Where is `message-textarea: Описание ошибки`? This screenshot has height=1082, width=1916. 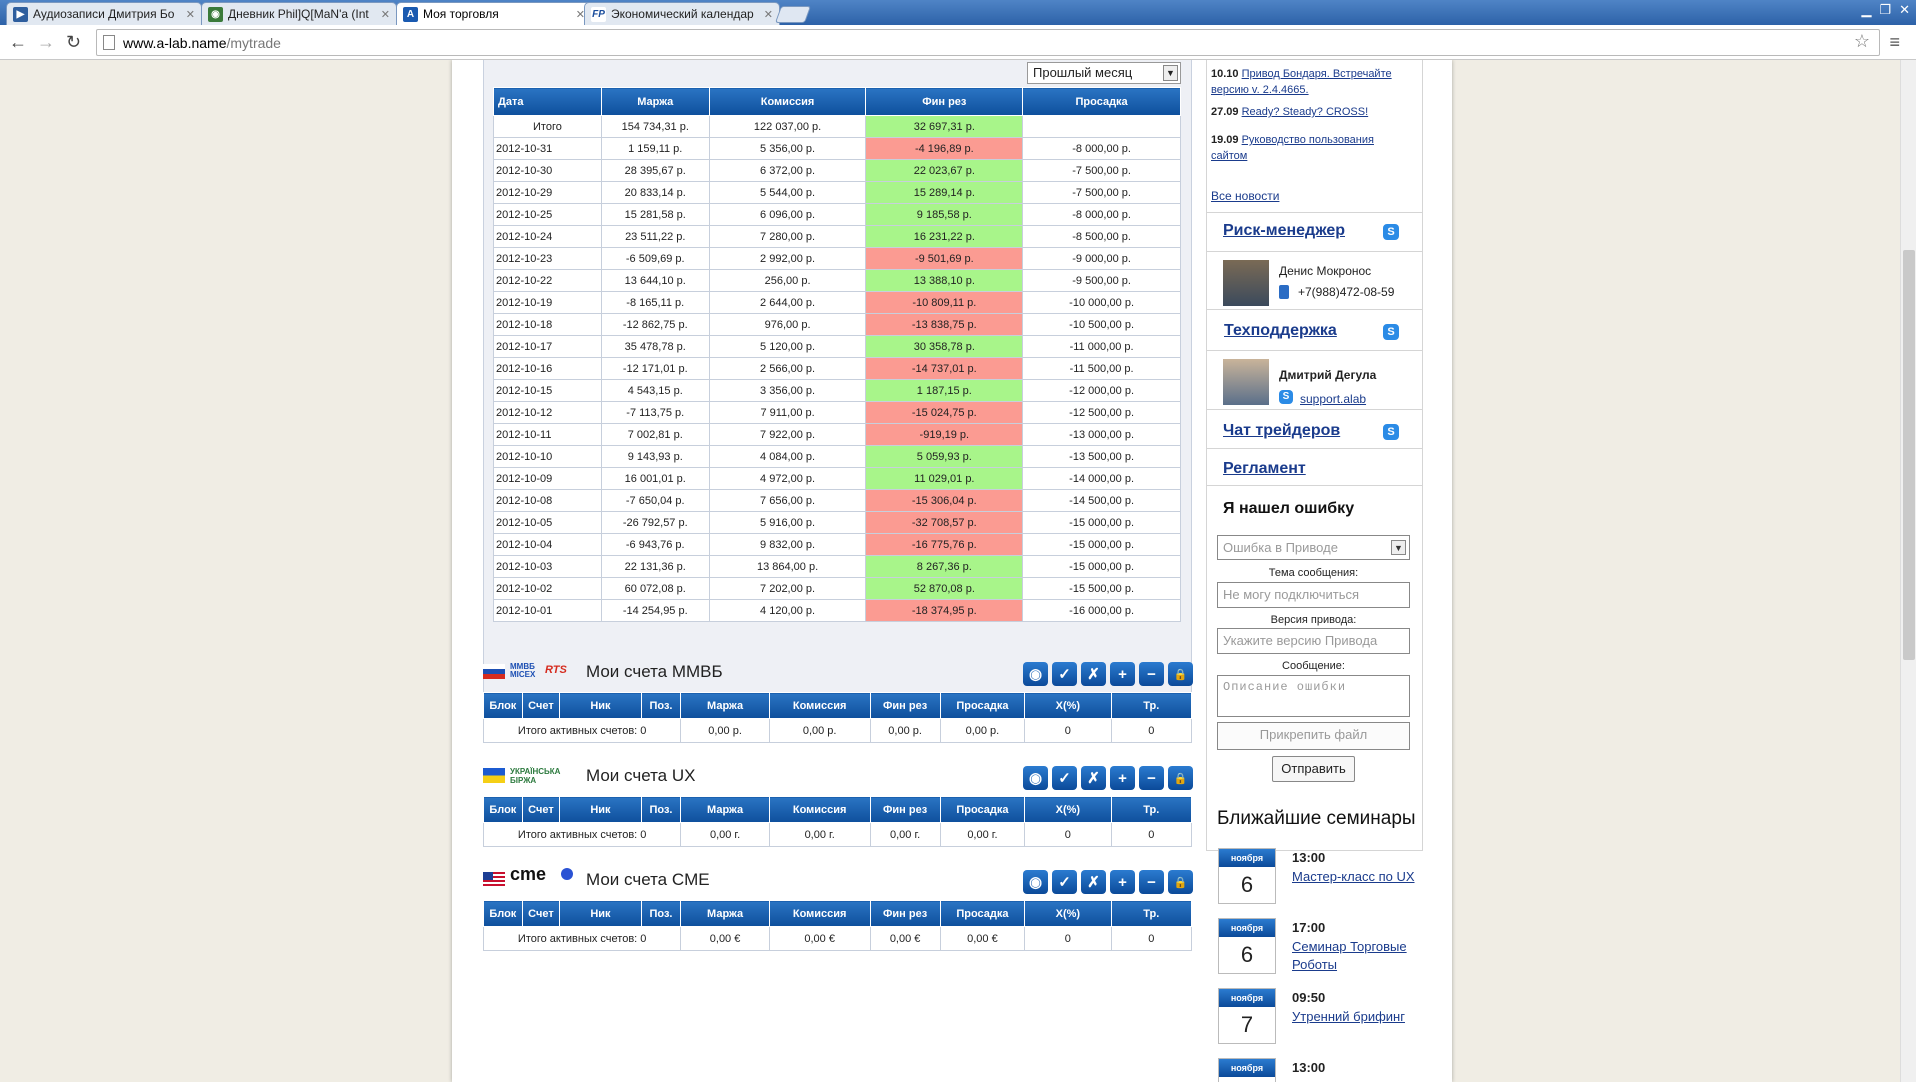
message-textarea: Описание ошибки is located at coordinates (1313, 696).